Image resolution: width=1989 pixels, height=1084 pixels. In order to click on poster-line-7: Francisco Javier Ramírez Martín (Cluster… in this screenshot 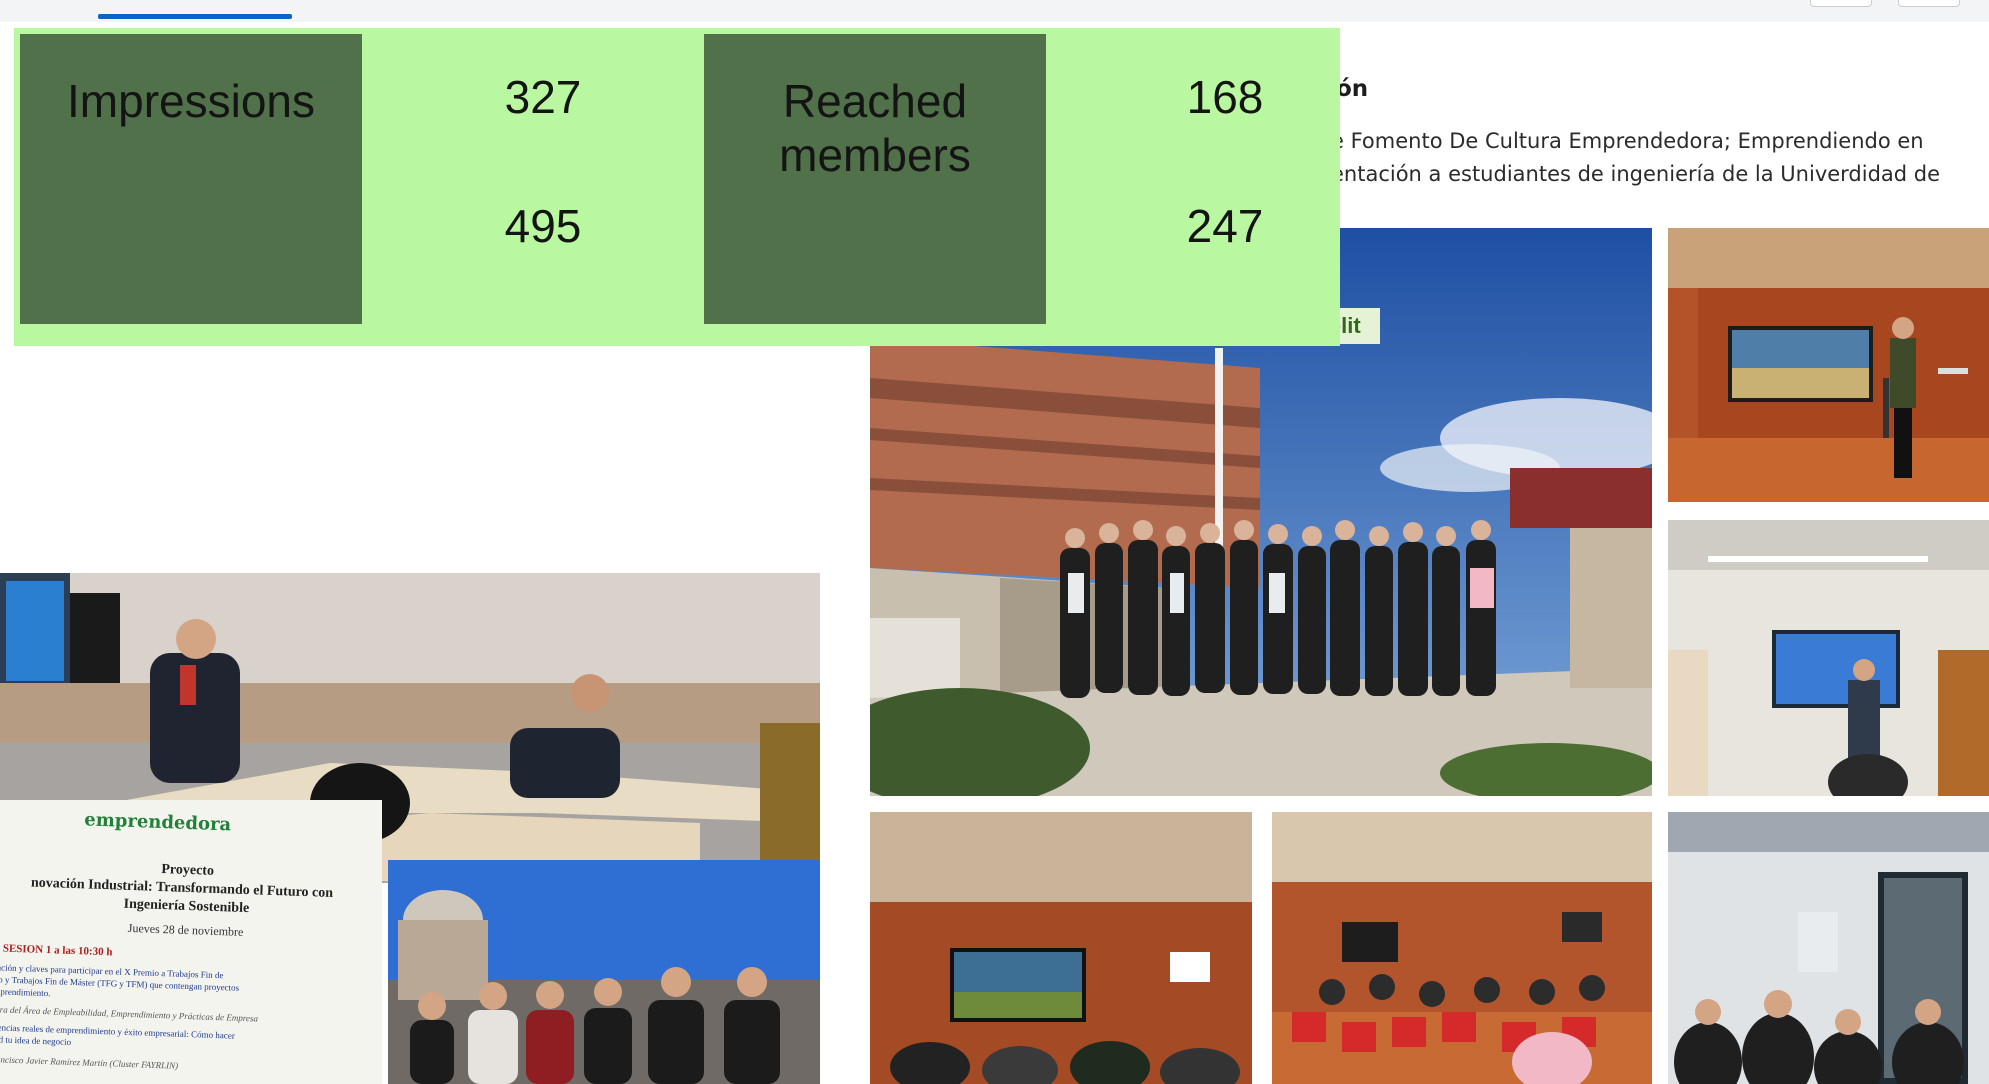, I will do `click(89, 1062)`.